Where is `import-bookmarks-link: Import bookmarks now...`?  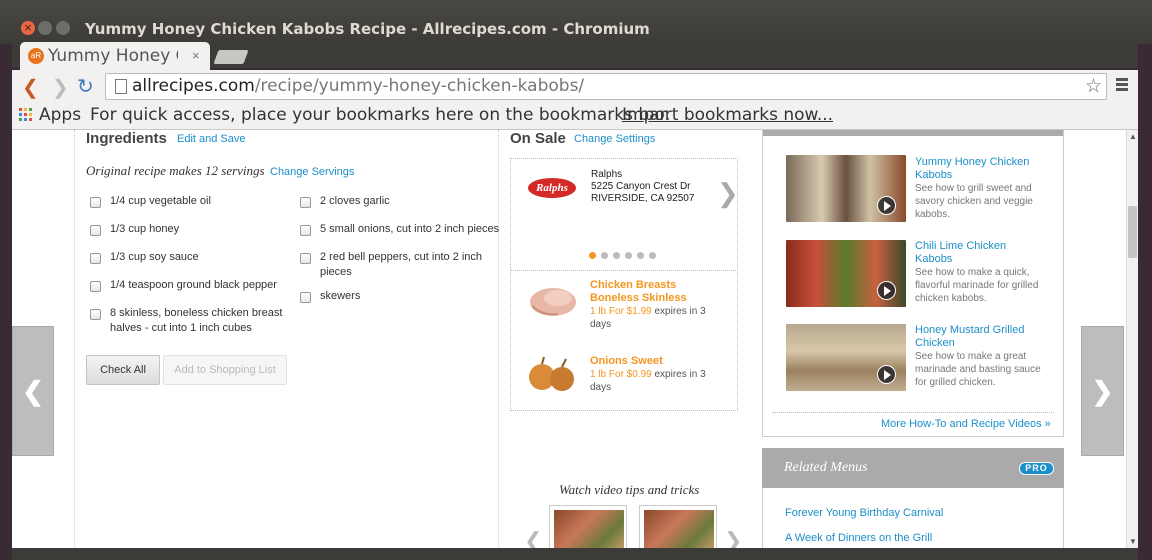
import-bookmarks-link: Import bookmarks now... is located at coordinates (727, 115).